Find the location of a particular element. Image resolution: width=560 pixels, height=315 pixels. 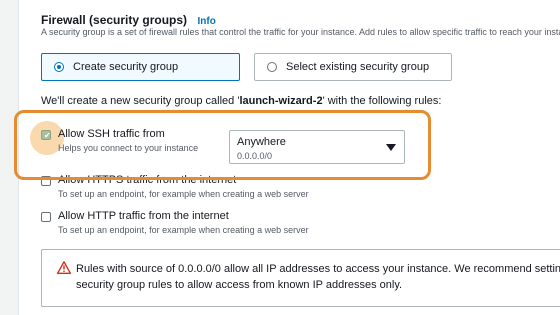

radio-unselected-icon is located at coordinates (272, 67).